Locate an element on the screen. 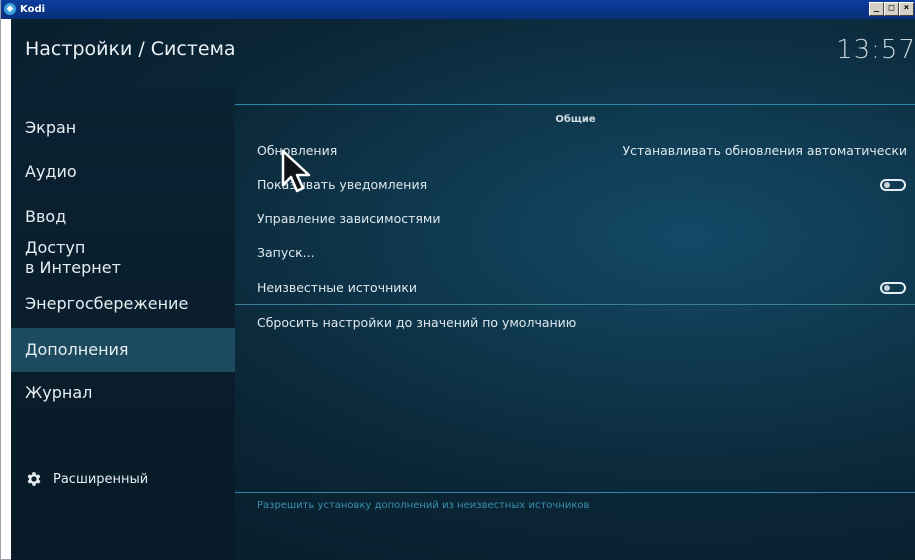  setting-value: Устанавливать обновления автоматически is located at coordinates (764, 150).